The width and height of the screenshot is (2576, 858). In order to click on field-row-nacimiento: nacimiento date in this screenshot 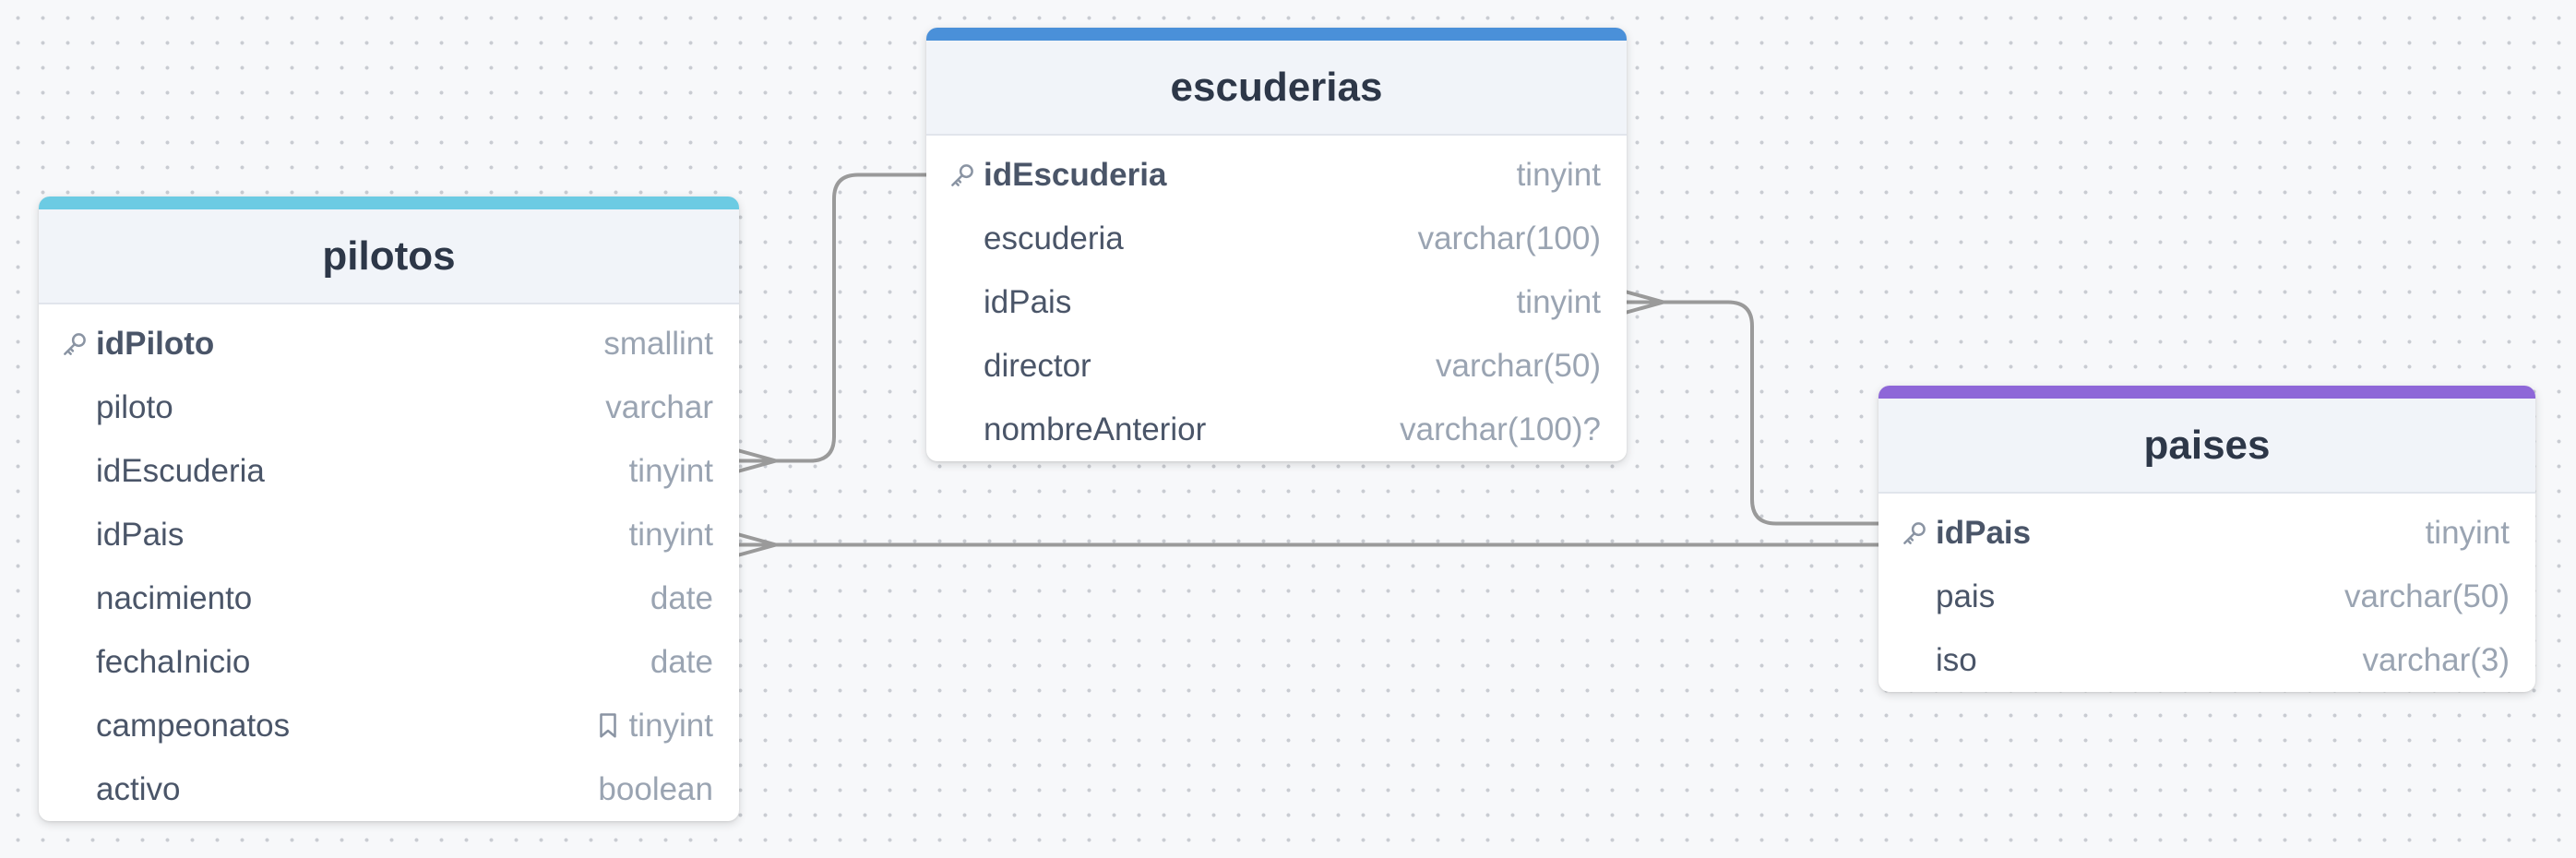, I will do `click(389, 598)`.